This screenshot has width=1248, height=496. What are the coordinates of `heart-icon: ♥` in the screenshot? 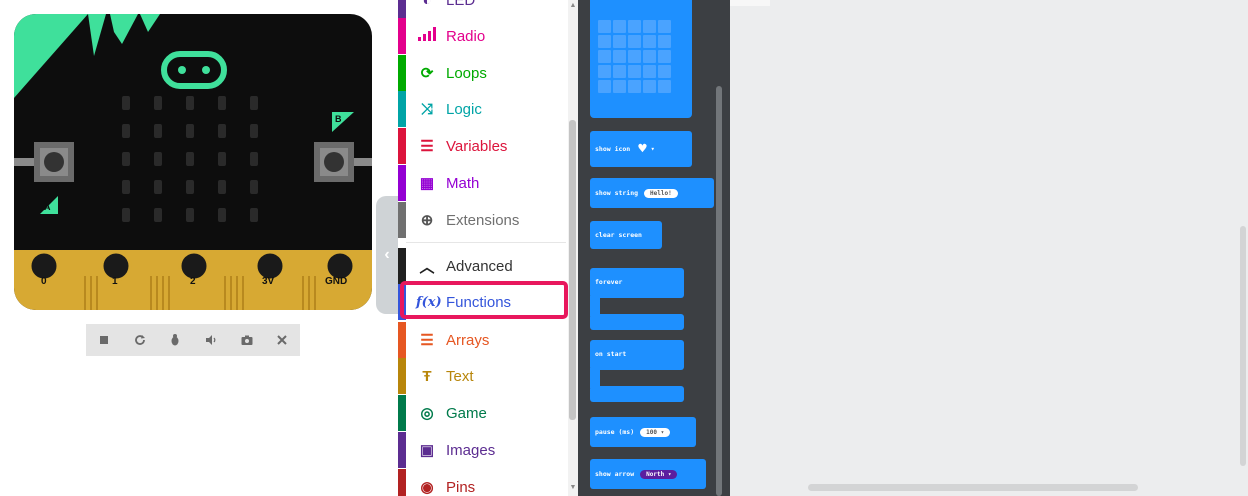 It's located at (642, 149).